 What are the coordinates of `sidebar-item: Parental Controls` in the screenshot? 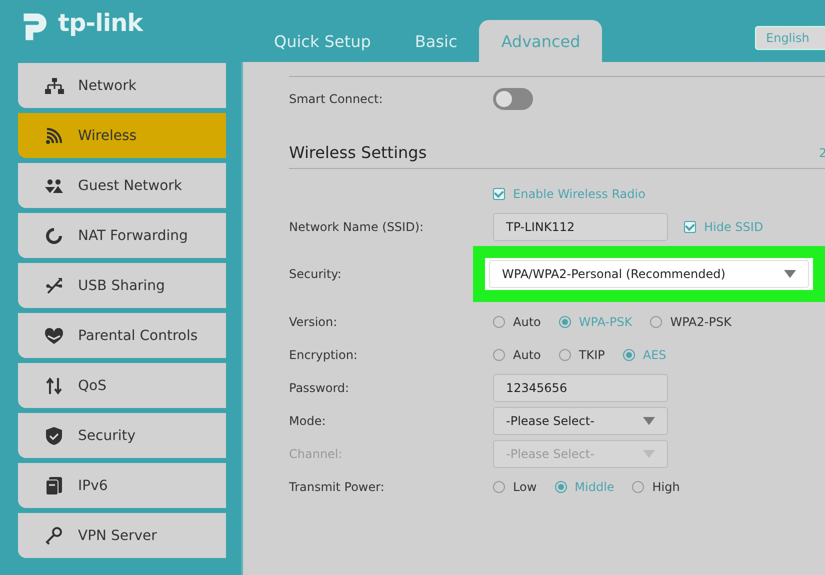 It's located at (122, 335).